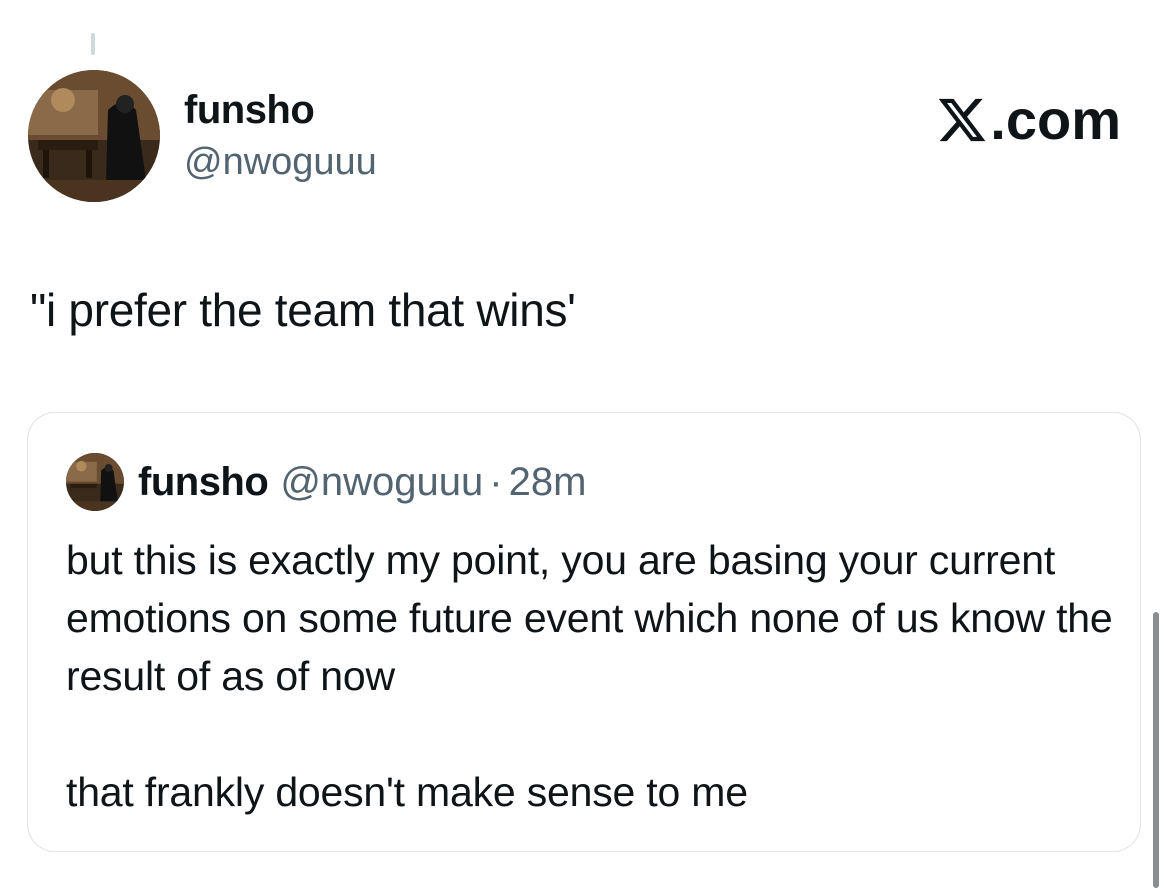 The height and width of the screenshot is (888, 1169). I want to click on quoted-paragraph: that frankly doesn't make sense to me, so click(407, 792).